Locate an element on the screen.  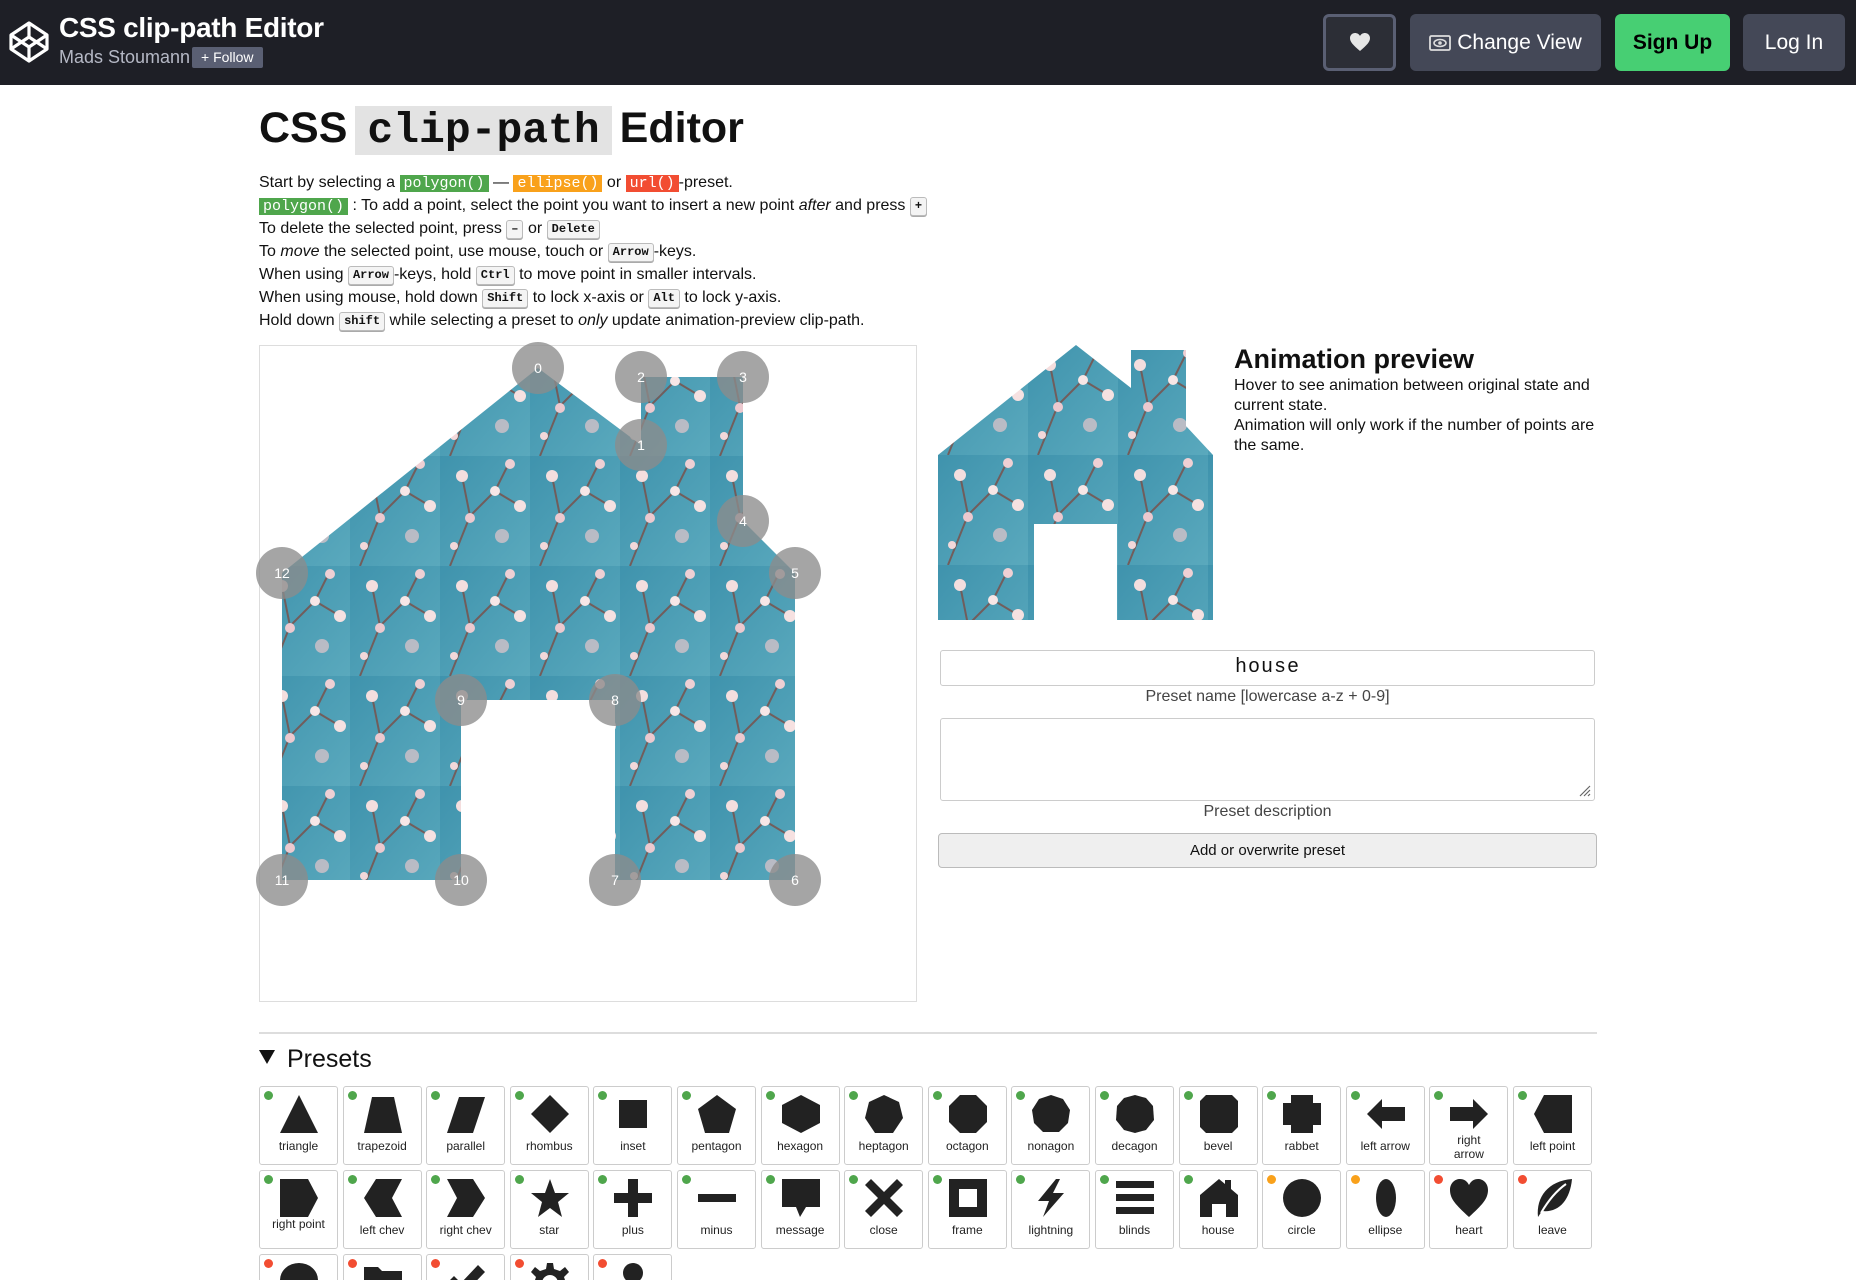
preset-tile-lightning: lightning is located at coordinates (1051, 1209).